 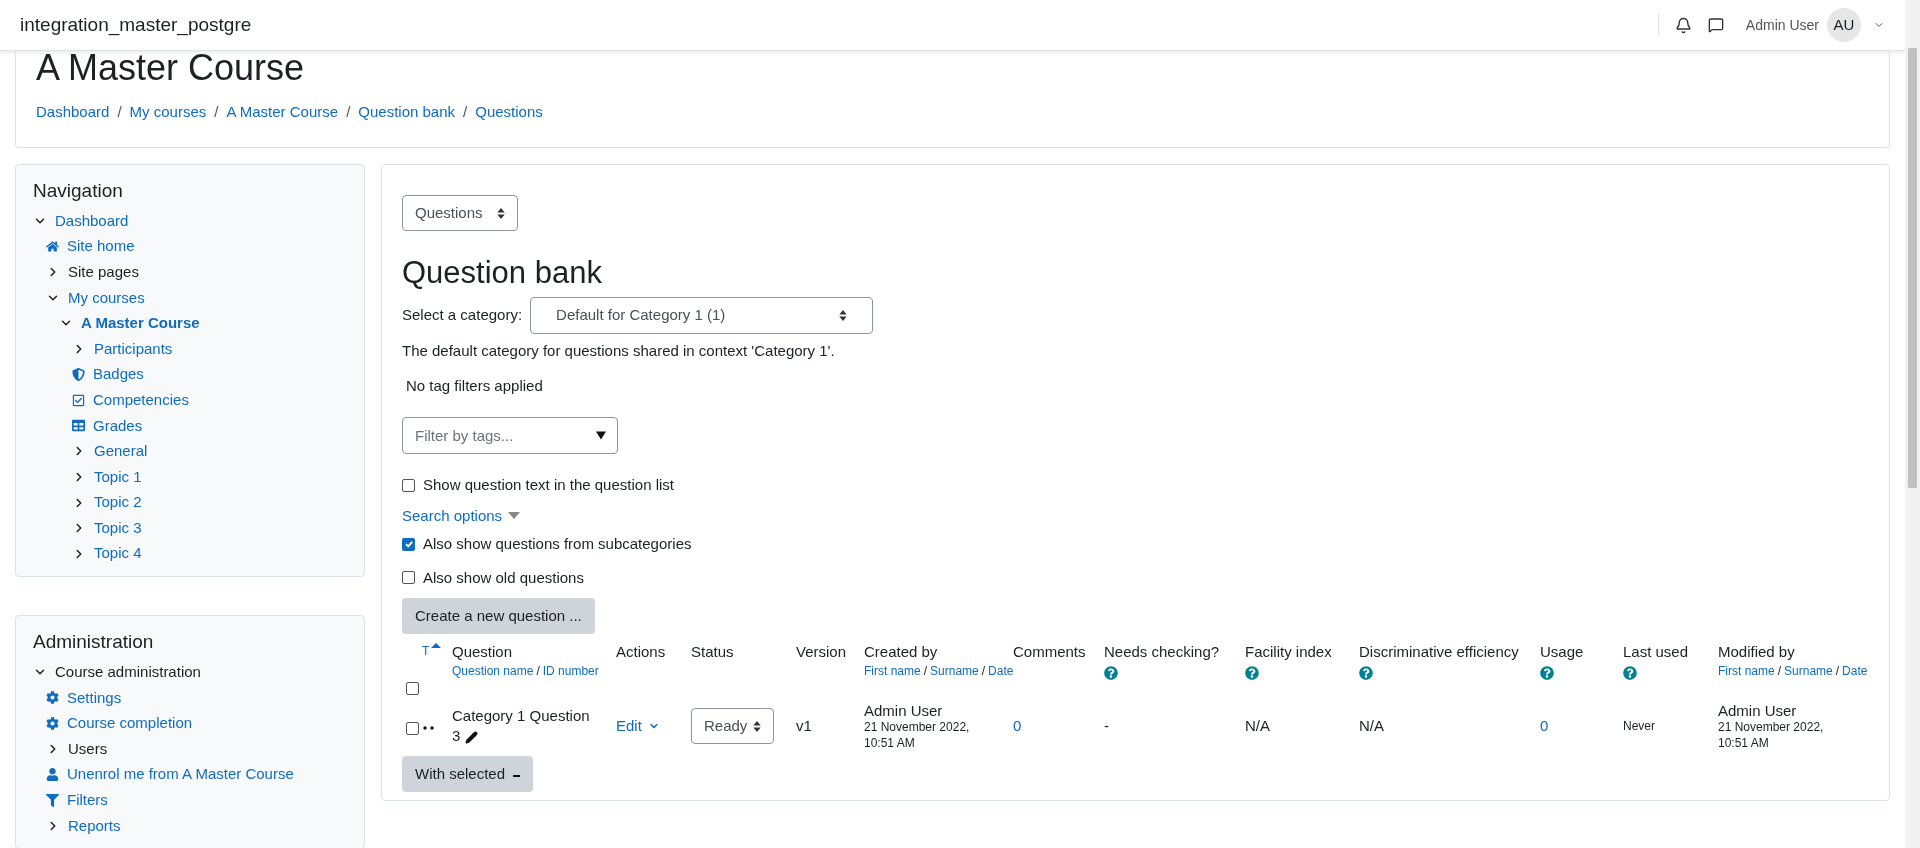 I want to click on nav-link: Topic 1, so click(x=118, y=477).